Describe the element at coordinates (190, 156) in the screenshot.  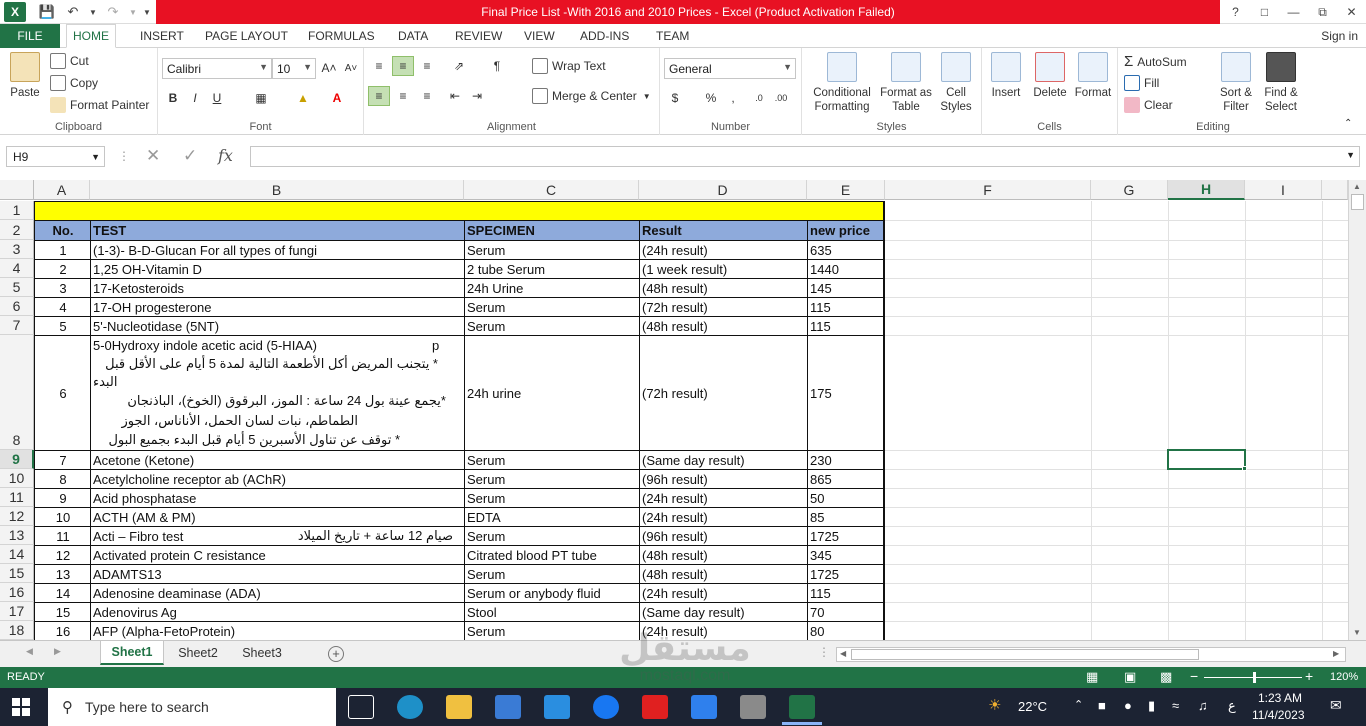
I see `enter-icon: ✓` at that location.